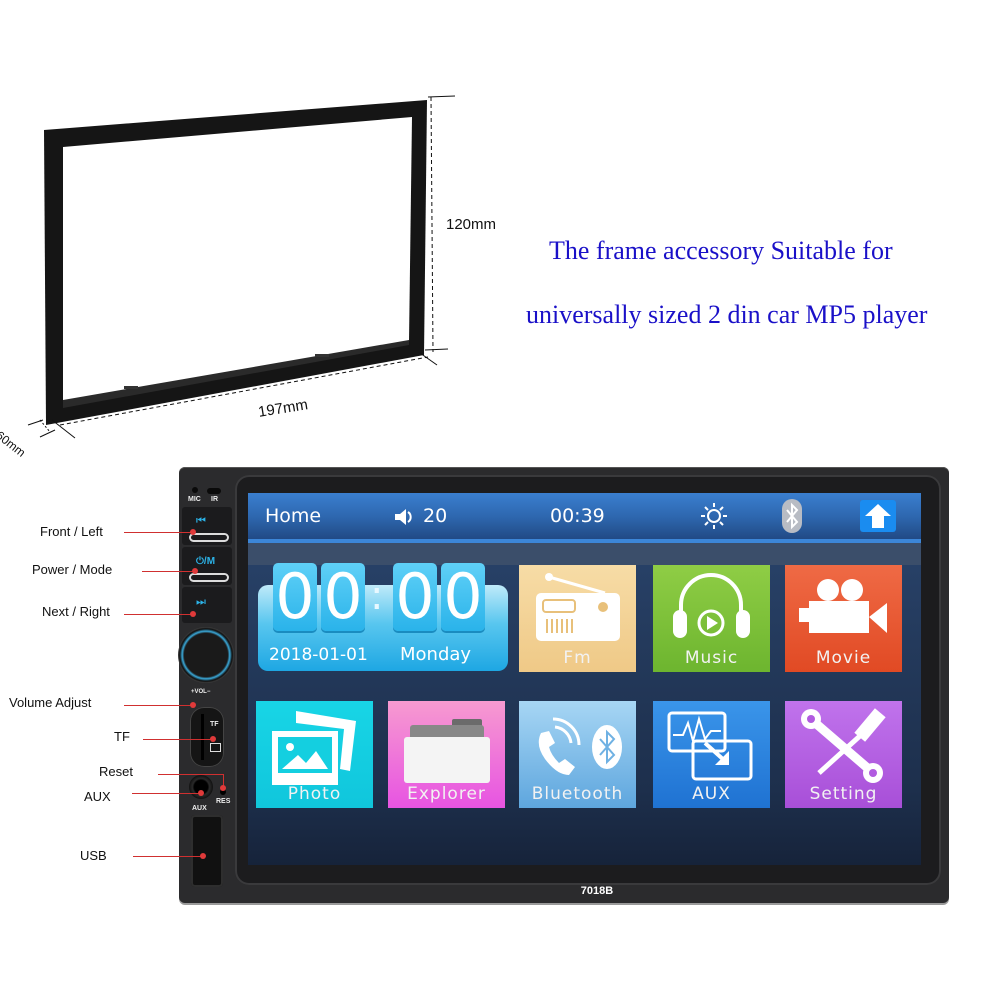 Image resolution: width=1000 pixels, height=1000 pixels. Describe the element at coordinates (446, 794) in the screenshot. I see `tile-label: Explorer` at that location.